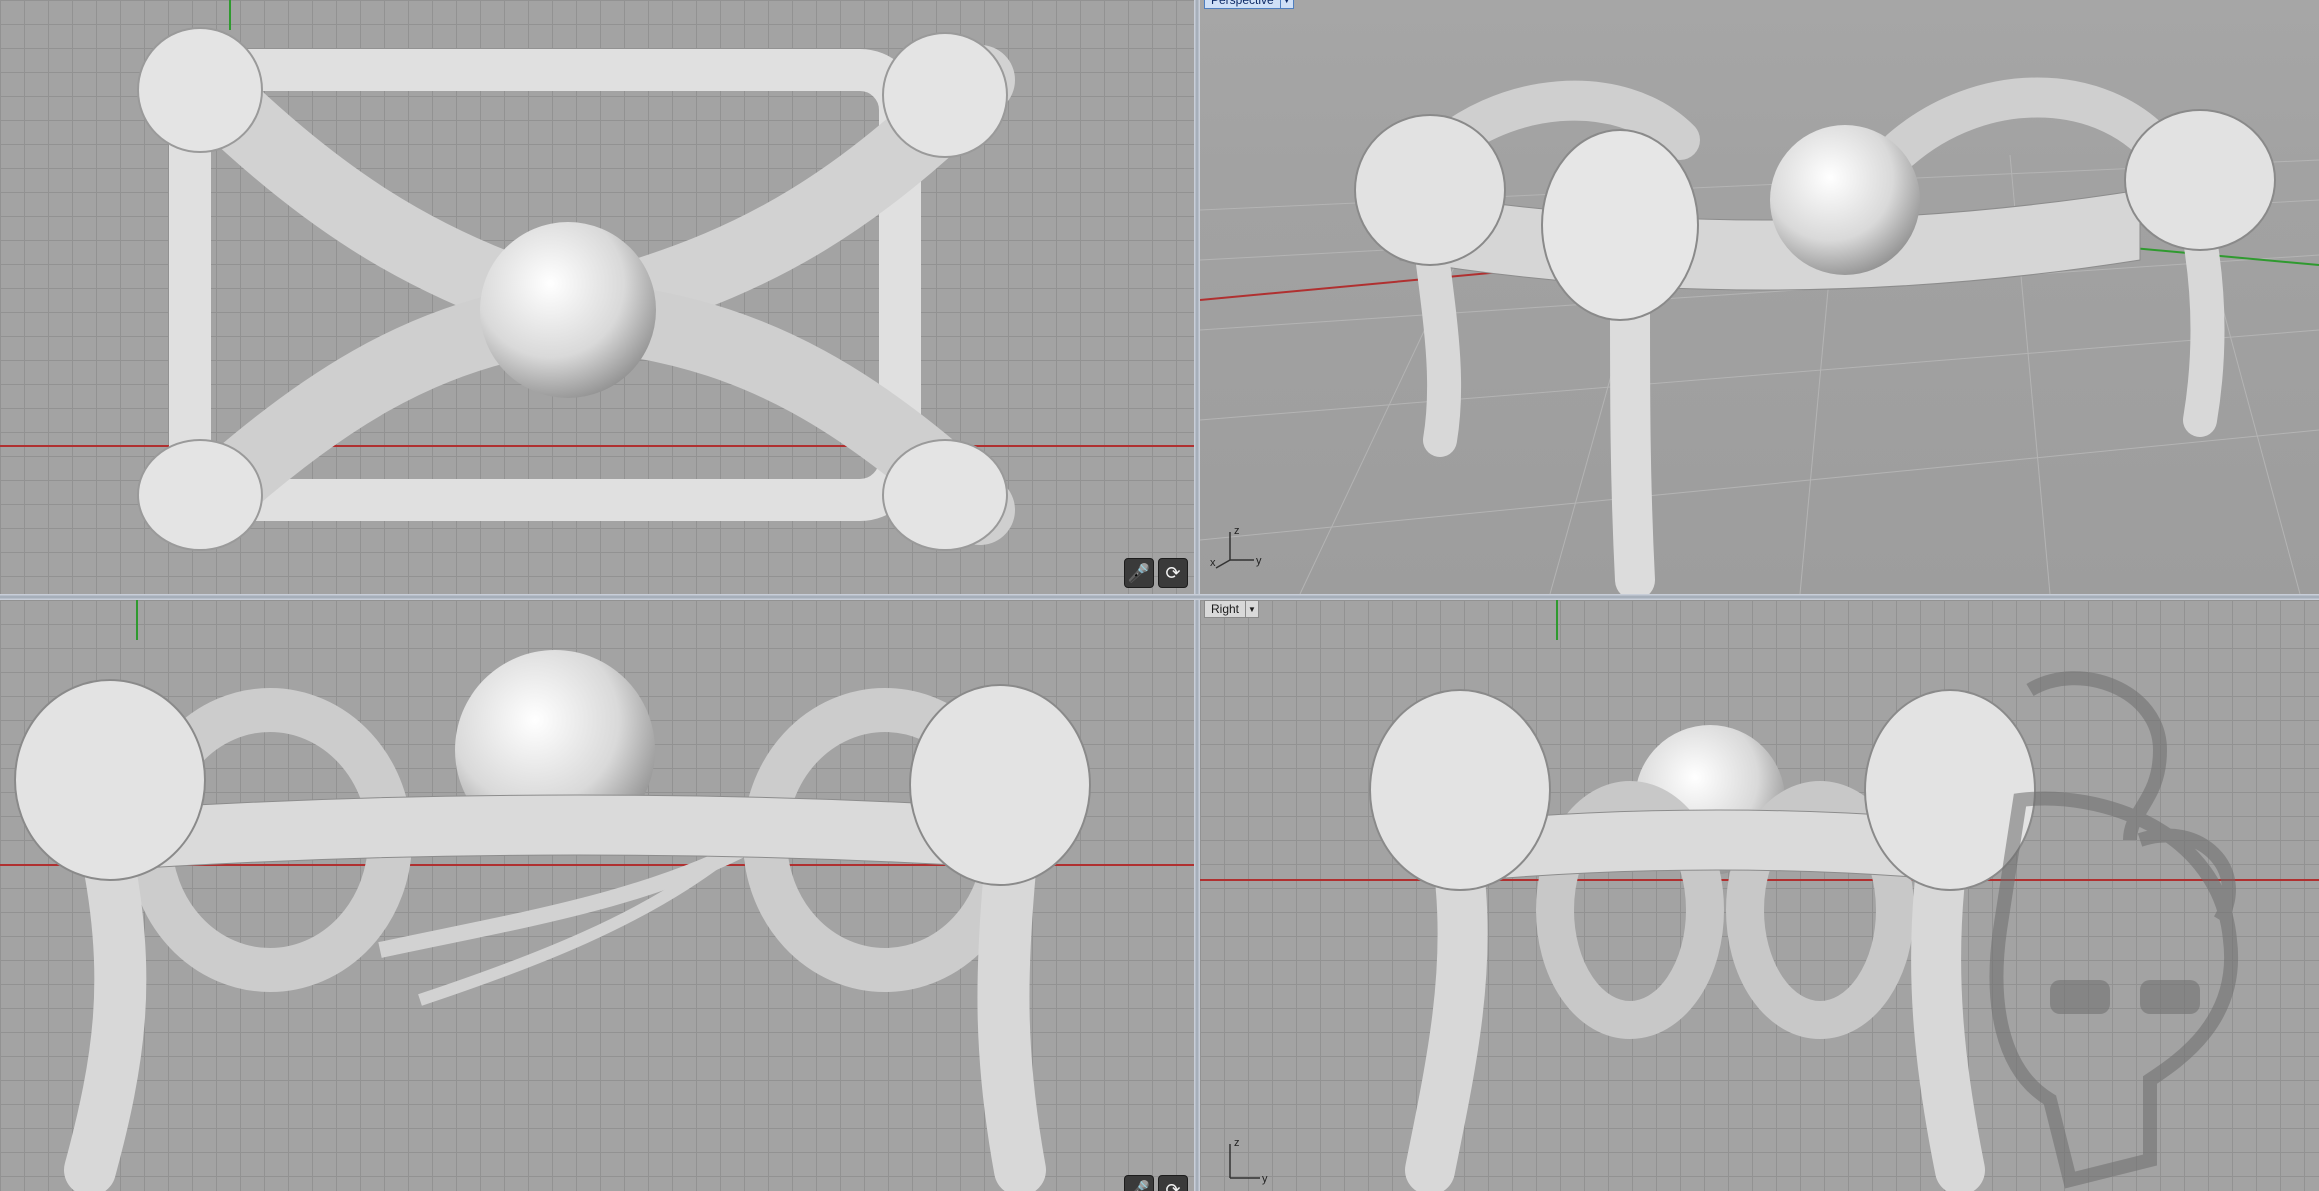 The width and height of the screenshot is (2319, 1191). What do you see at coordinates (1248, 1161) in the screenshot?
I see `axis-gizmo-right: z y` at bounding box center [1248, 1161].